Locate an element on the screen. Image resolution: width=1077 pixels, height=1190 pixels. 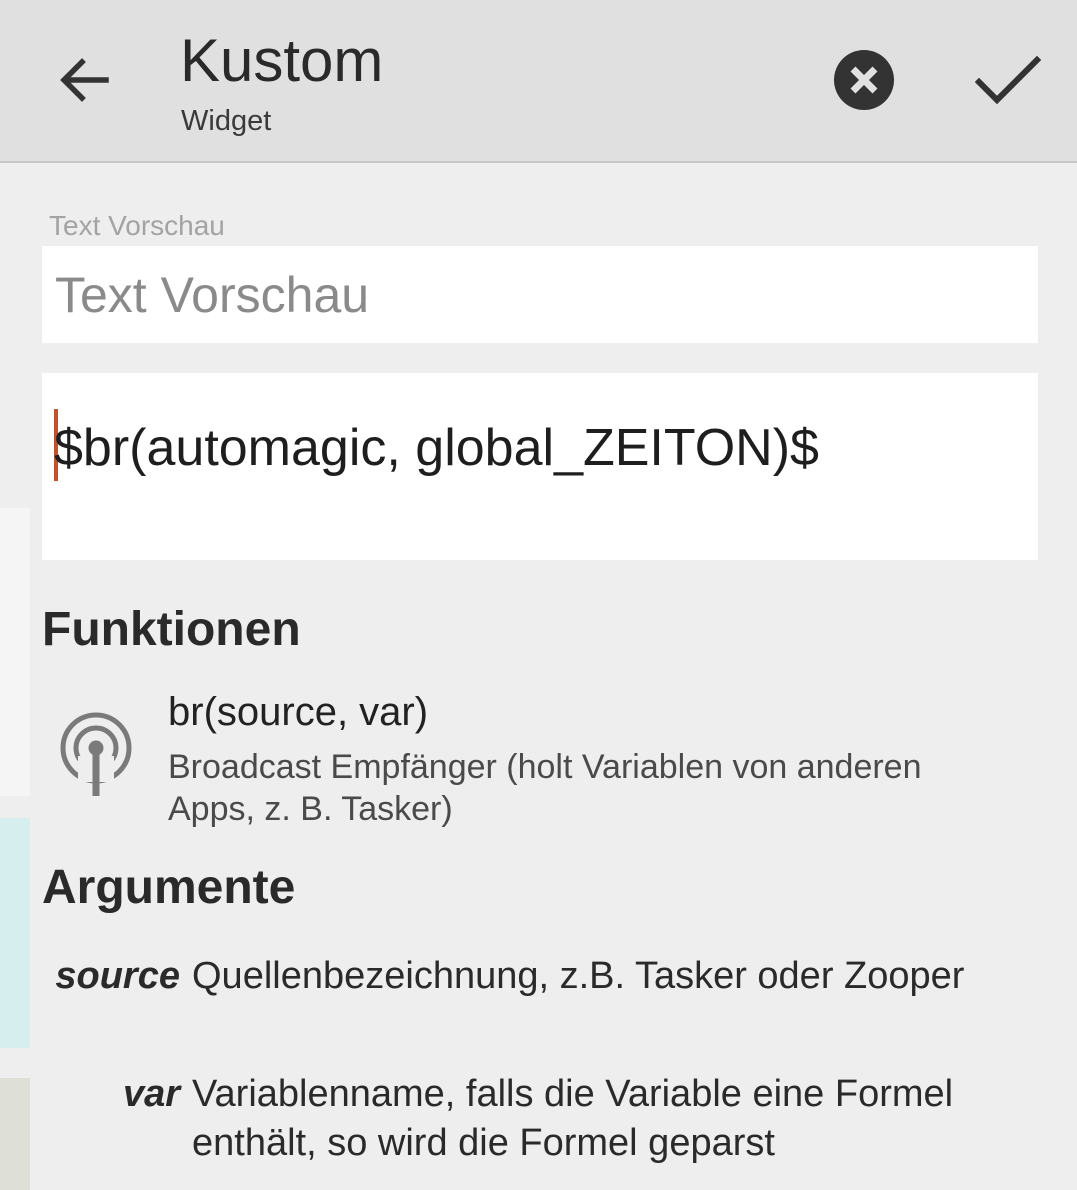
close-circle-icon is located at coordinates (864, 80).